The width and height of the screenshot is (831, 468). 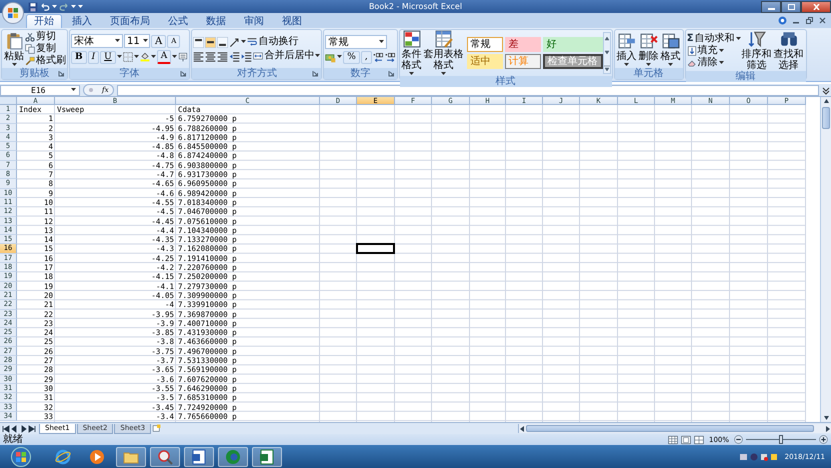 I want to click on close-icon, so click(x=822, y=20).